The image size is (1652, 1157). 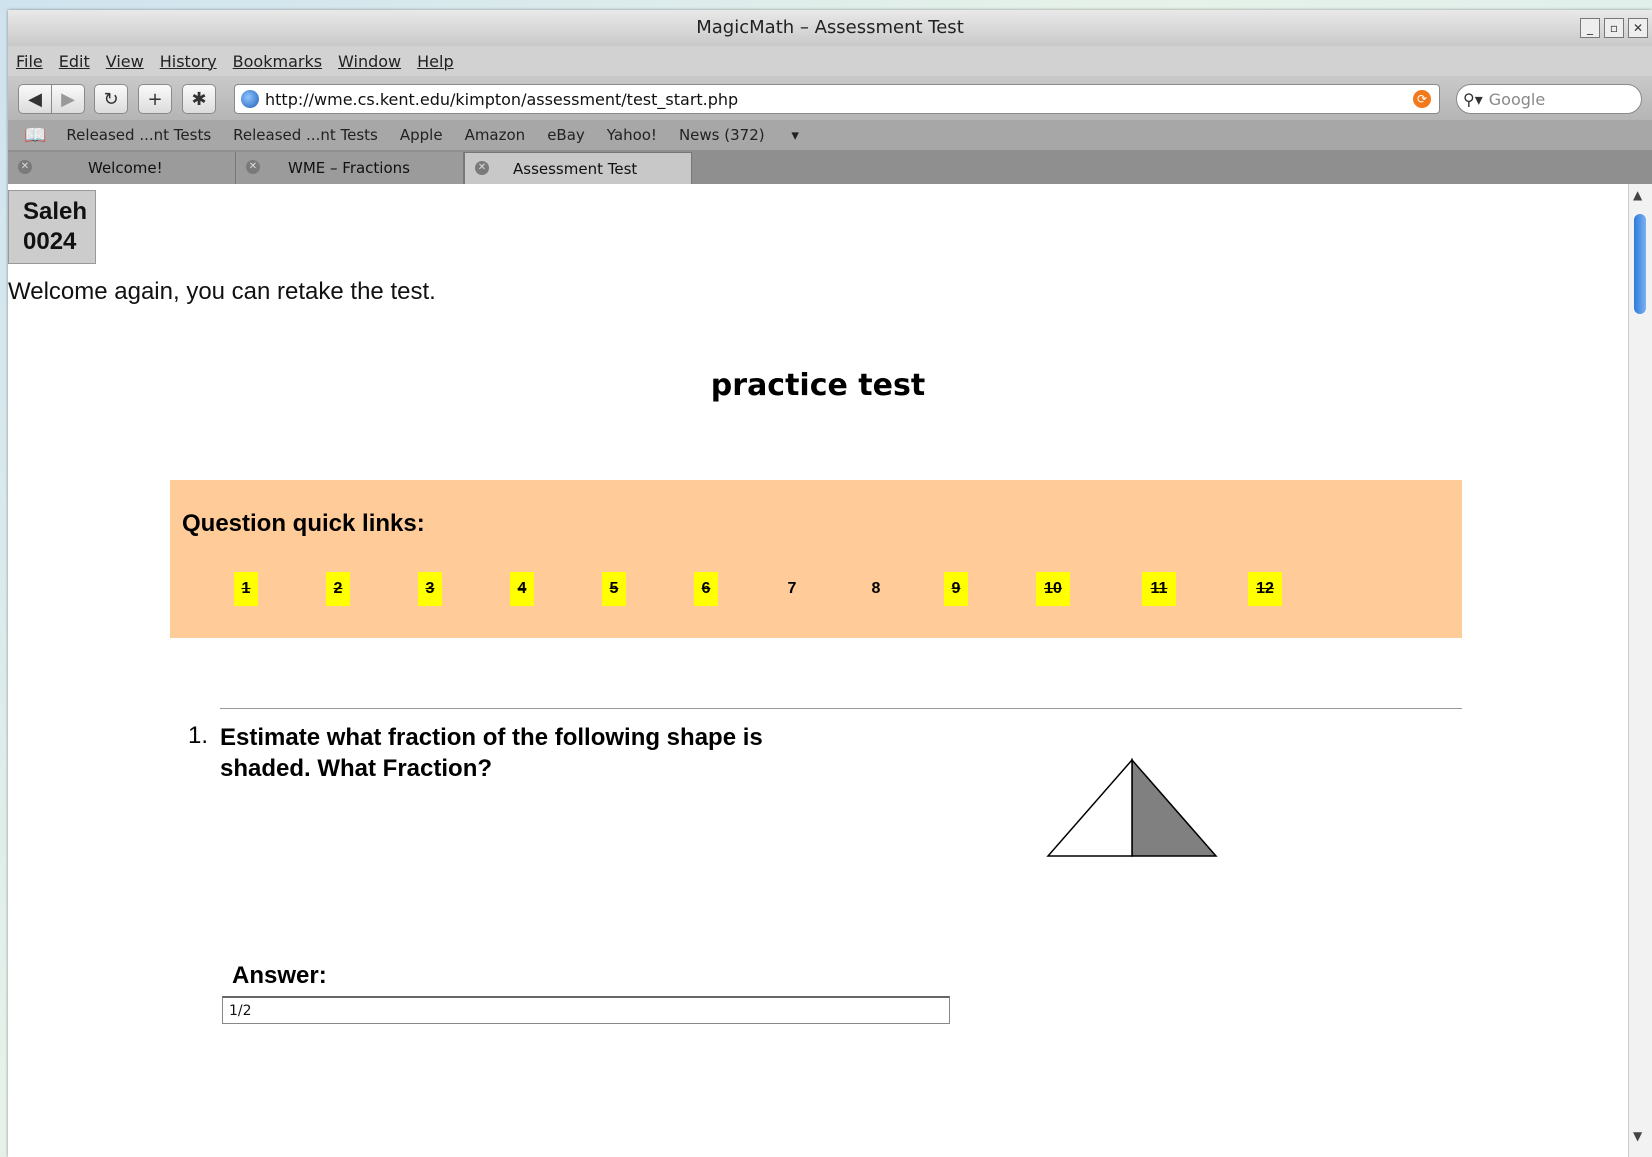 I want to click on quick-link-7: 7, so click(x=792, y=589).